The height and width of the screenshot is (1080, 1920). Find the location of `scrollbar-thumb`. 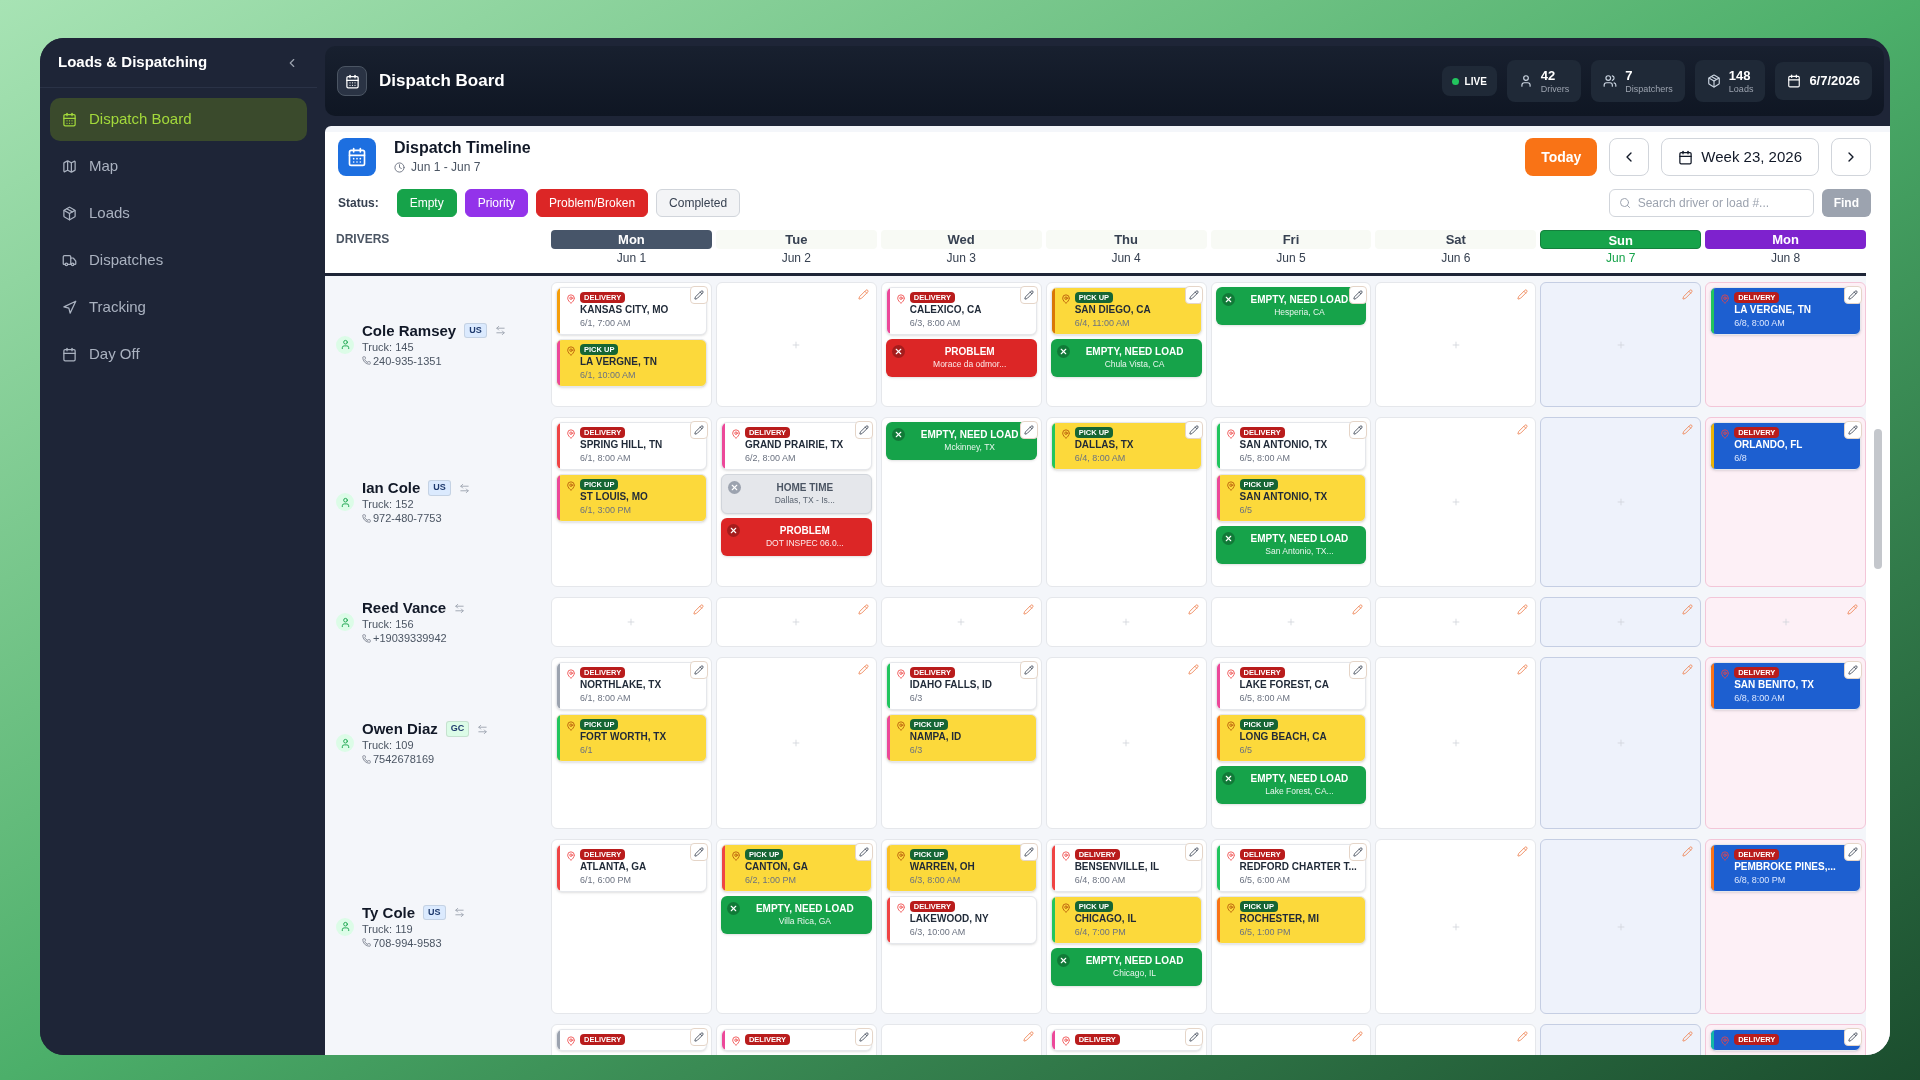

scrollbar-thumb is located at coordinates (1878, 499).